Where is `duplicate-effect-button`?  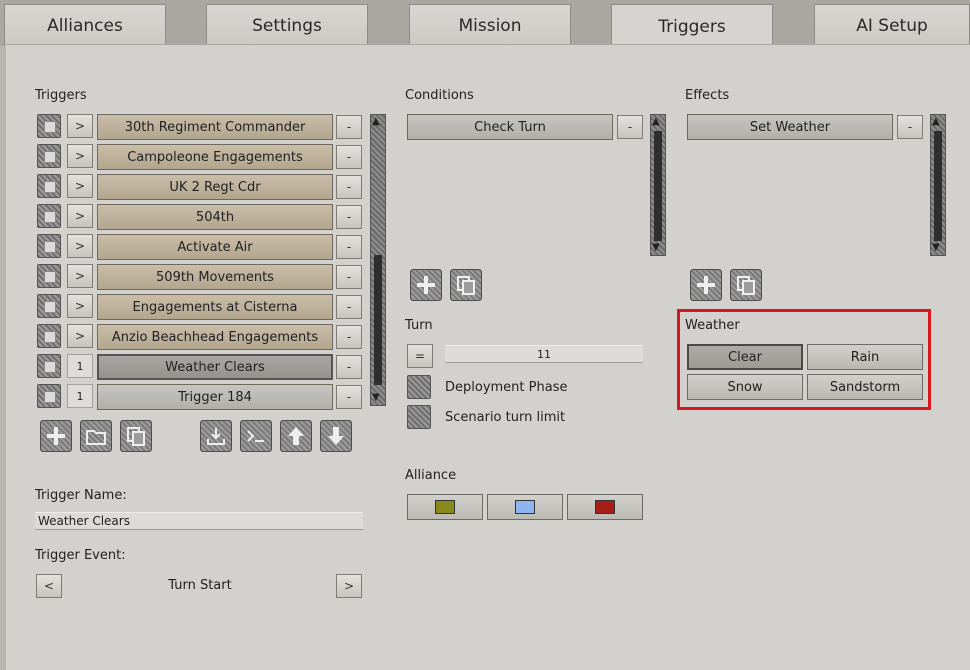
duplicate-effect-button is located at coordinates (746, 285).